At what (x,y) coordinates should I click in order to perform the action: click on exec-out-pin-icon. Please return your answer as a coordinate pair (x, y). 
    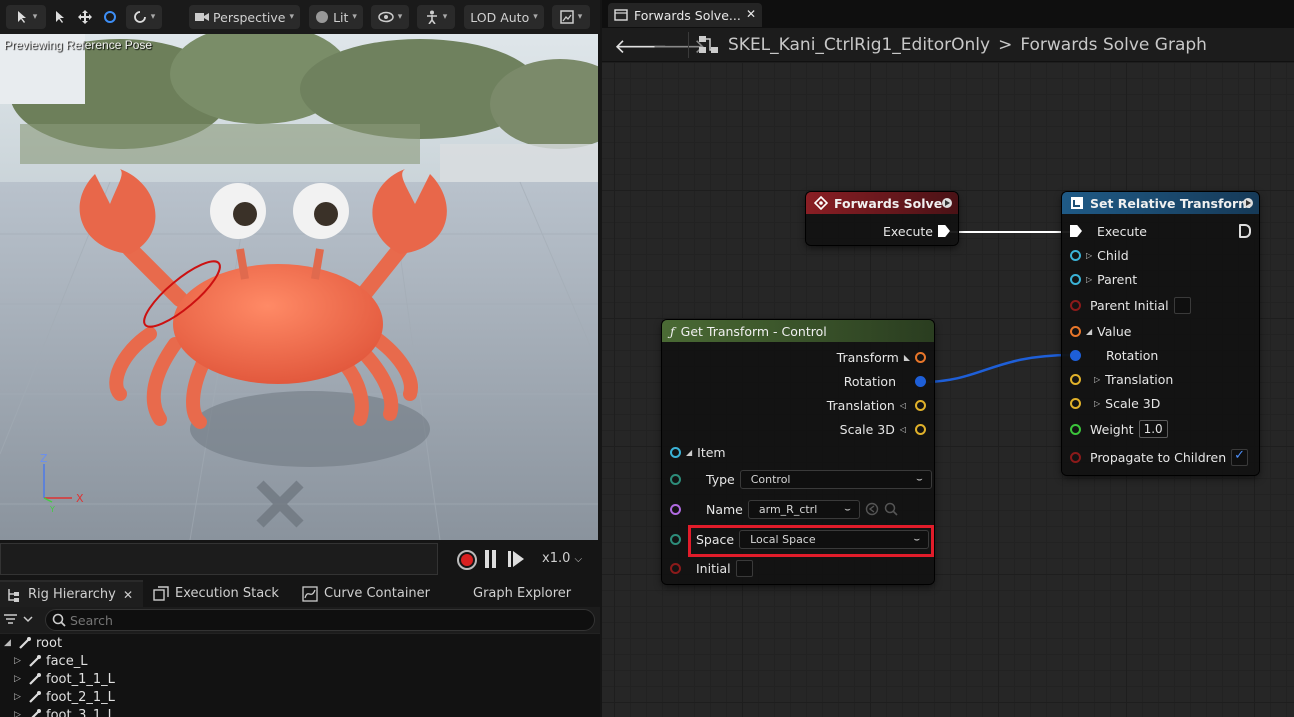
    Looking at the image, I should click on (1245, 231).